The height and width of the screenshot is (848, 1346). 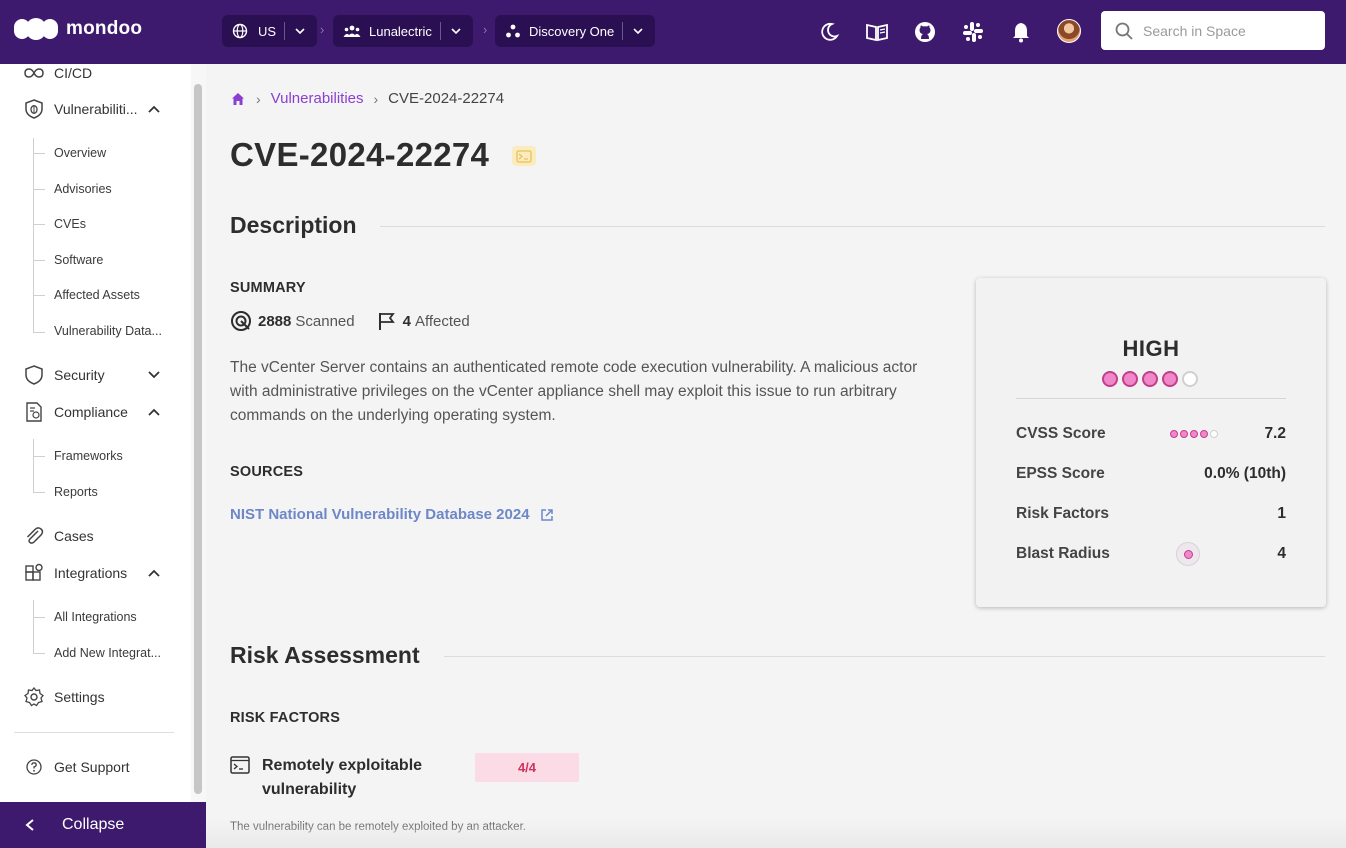 I want to click on space-selector: Discovery One, so click(x=575, y=31).